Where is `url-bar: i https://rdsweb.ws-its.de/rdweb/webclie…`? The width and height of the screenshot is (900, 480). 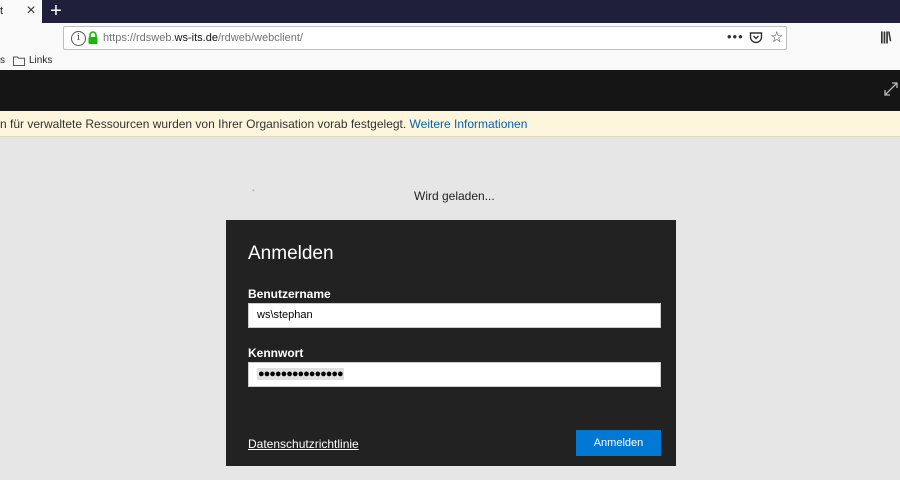 url-bar: i https://rdsweb.ws-its.de/rdweb/webclie… is located at coordinates (425, 38).